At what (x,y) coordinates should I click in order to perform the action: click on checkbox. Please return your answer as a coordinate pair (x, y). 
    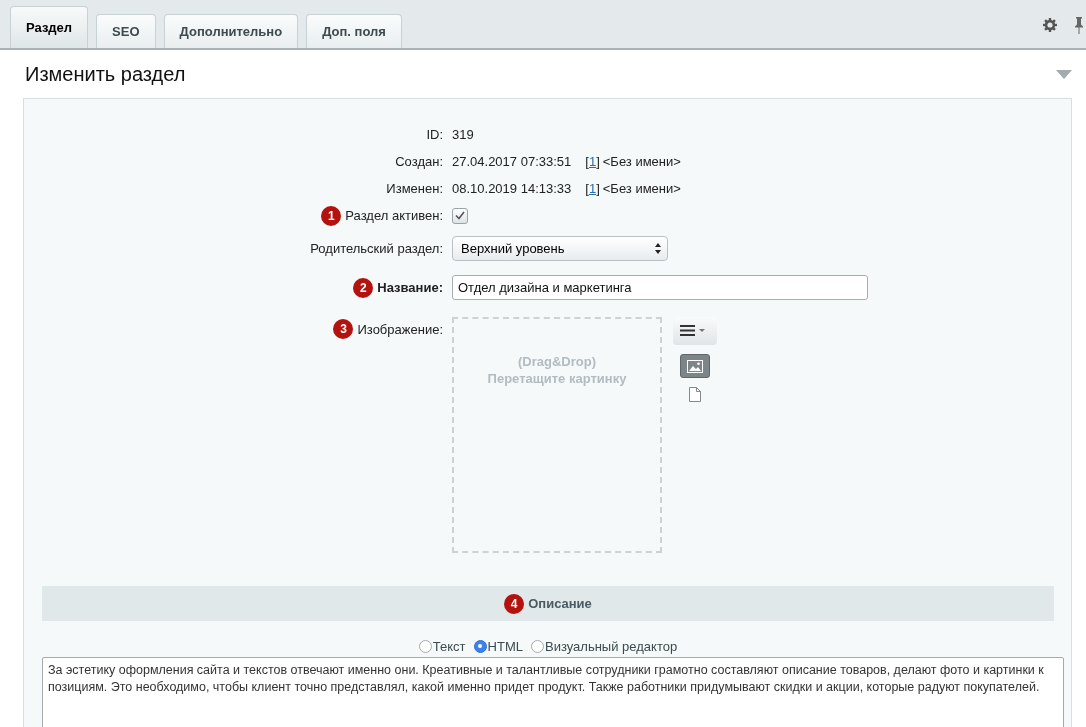
    Looking at the image, I should click on (460, 215).